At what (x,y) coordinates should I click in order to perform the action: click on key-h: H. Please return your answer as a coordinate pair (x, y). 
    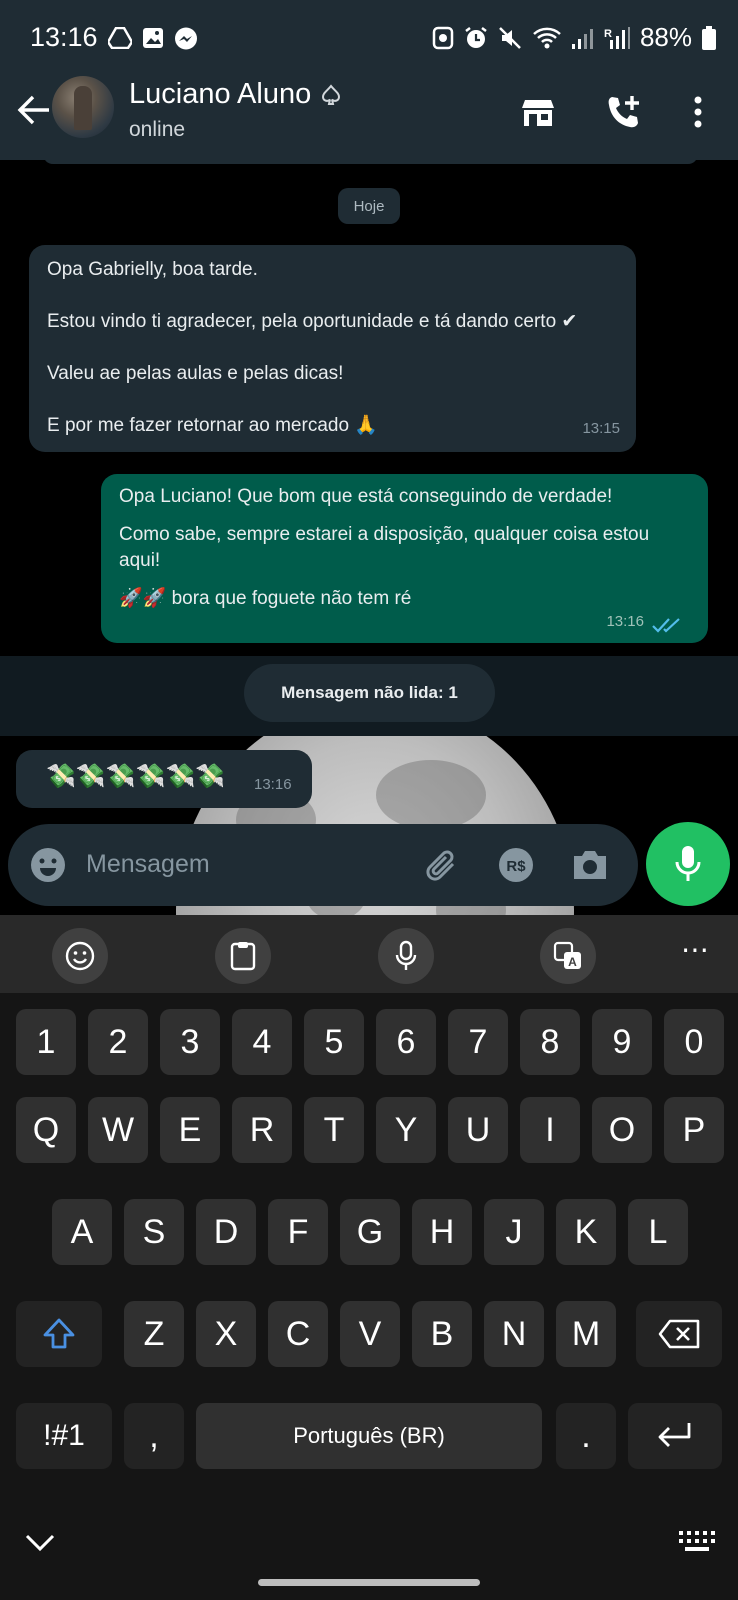
    Looking at the image, I should click on (442, 1232).